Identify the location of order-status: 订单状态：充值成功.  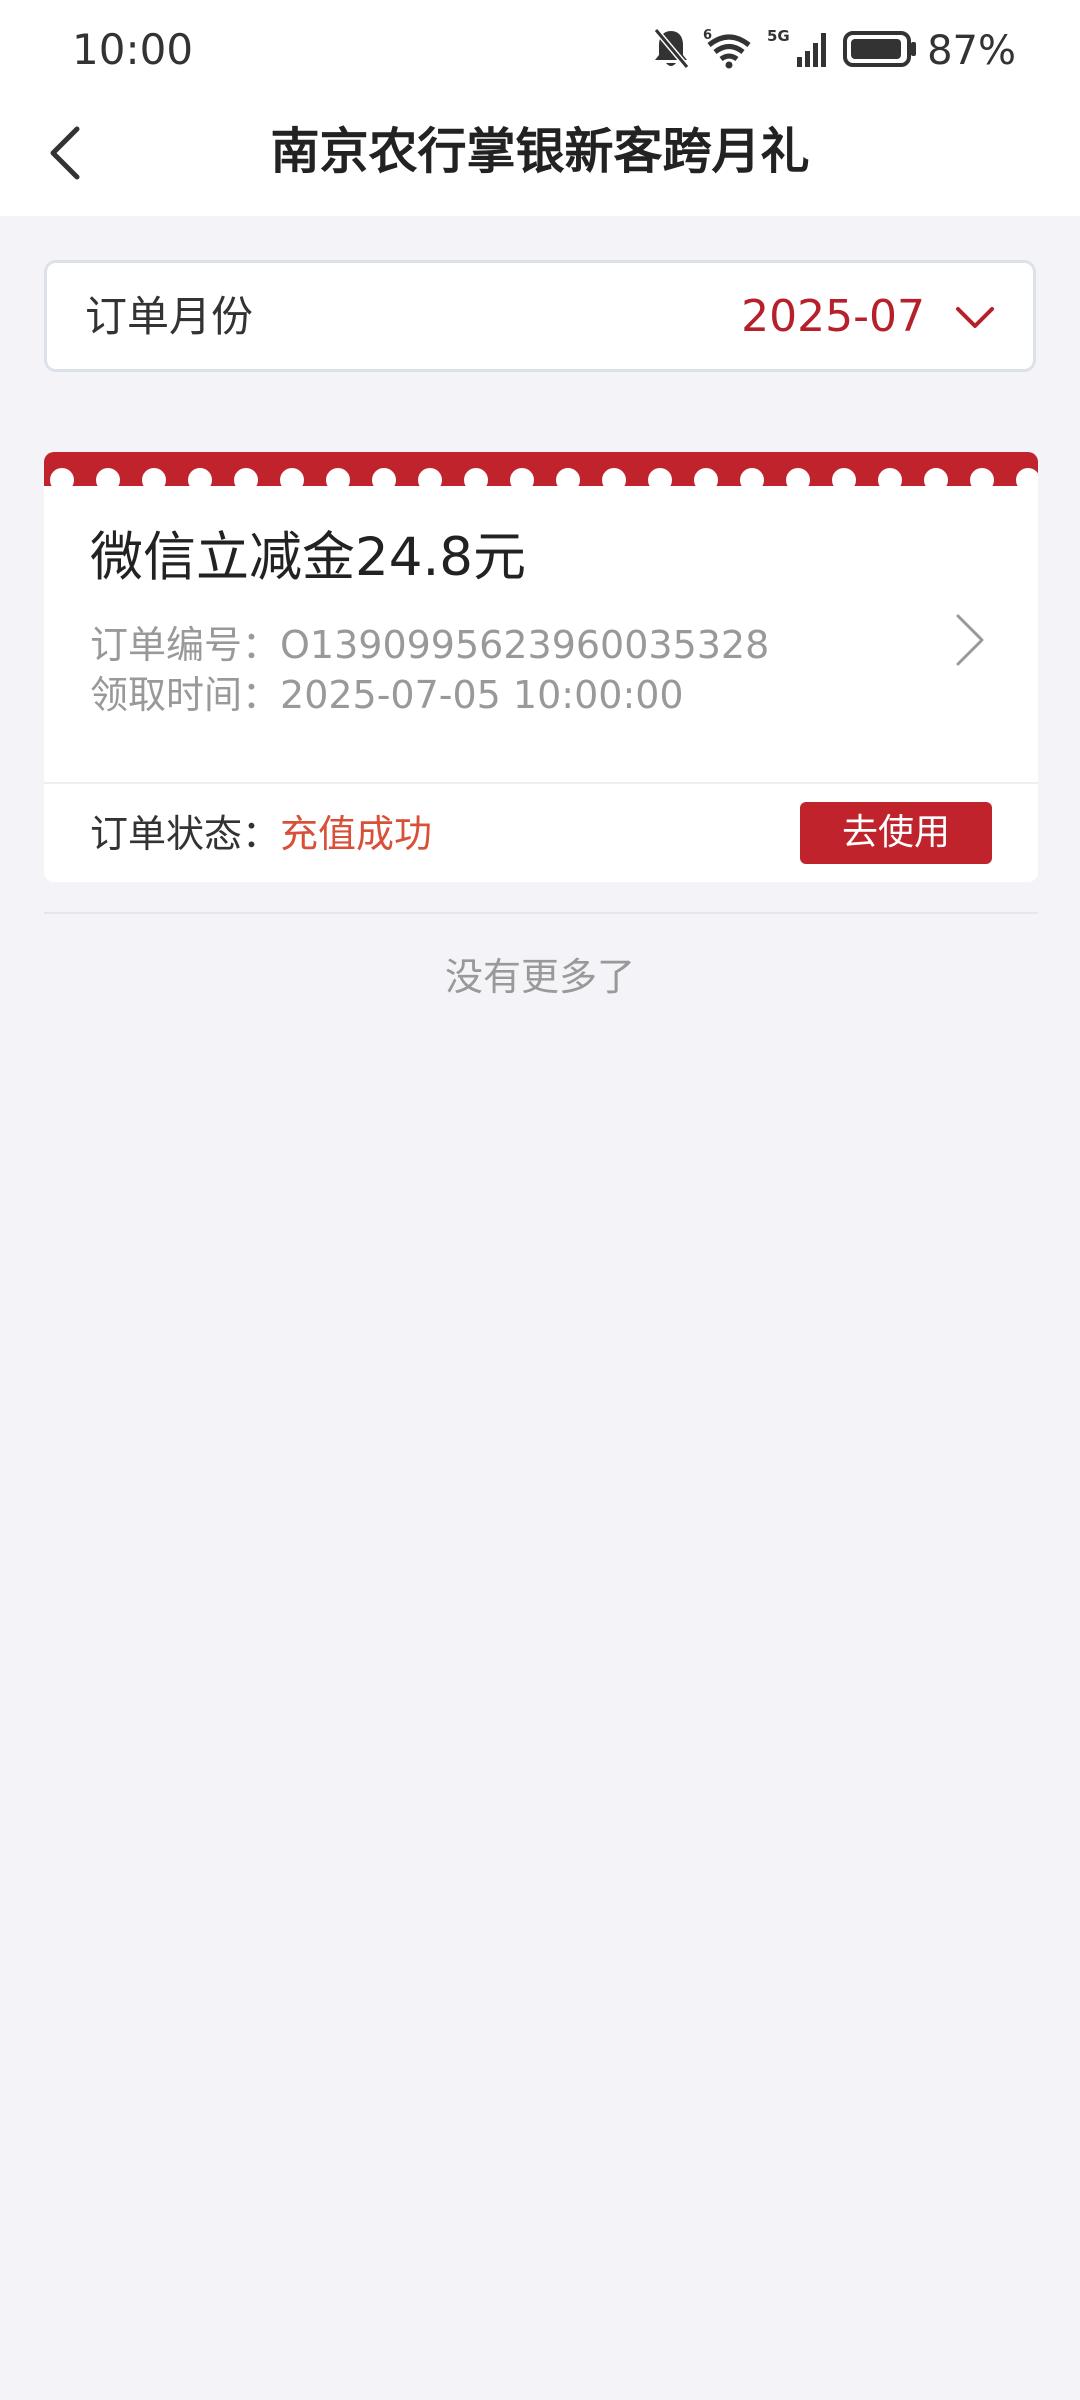
(261, 834).